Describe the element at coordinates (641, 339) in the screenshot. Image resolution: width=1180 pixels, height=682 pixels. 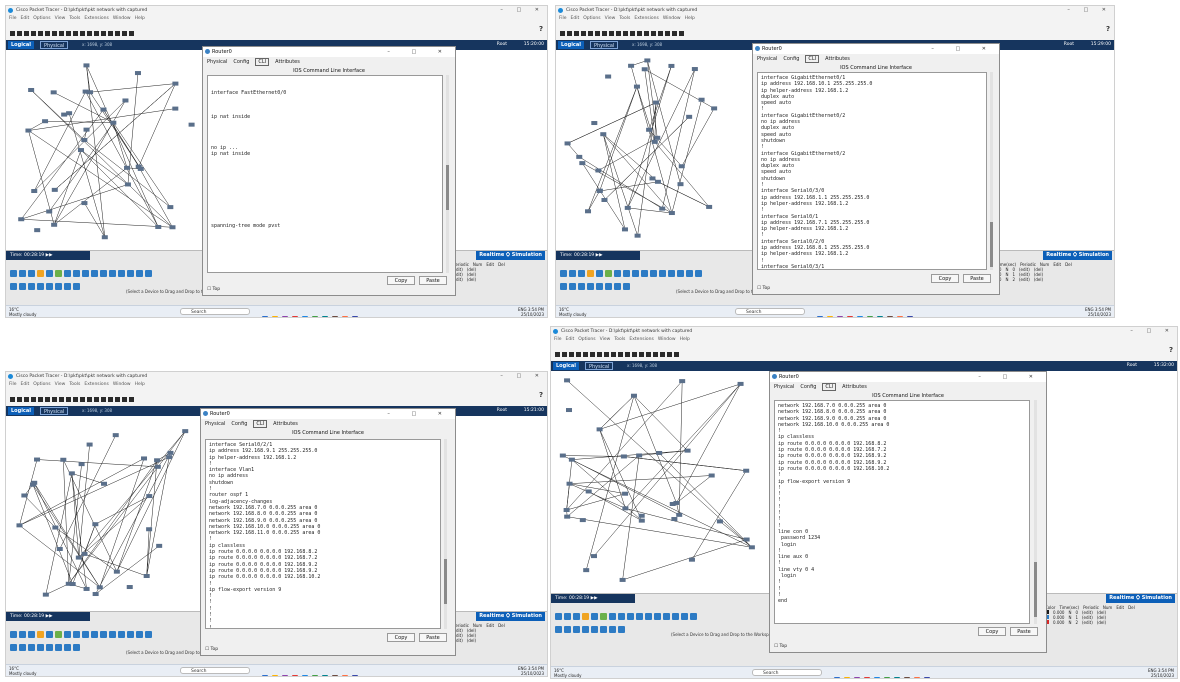
I see `menu-item: Extensions` at that location.